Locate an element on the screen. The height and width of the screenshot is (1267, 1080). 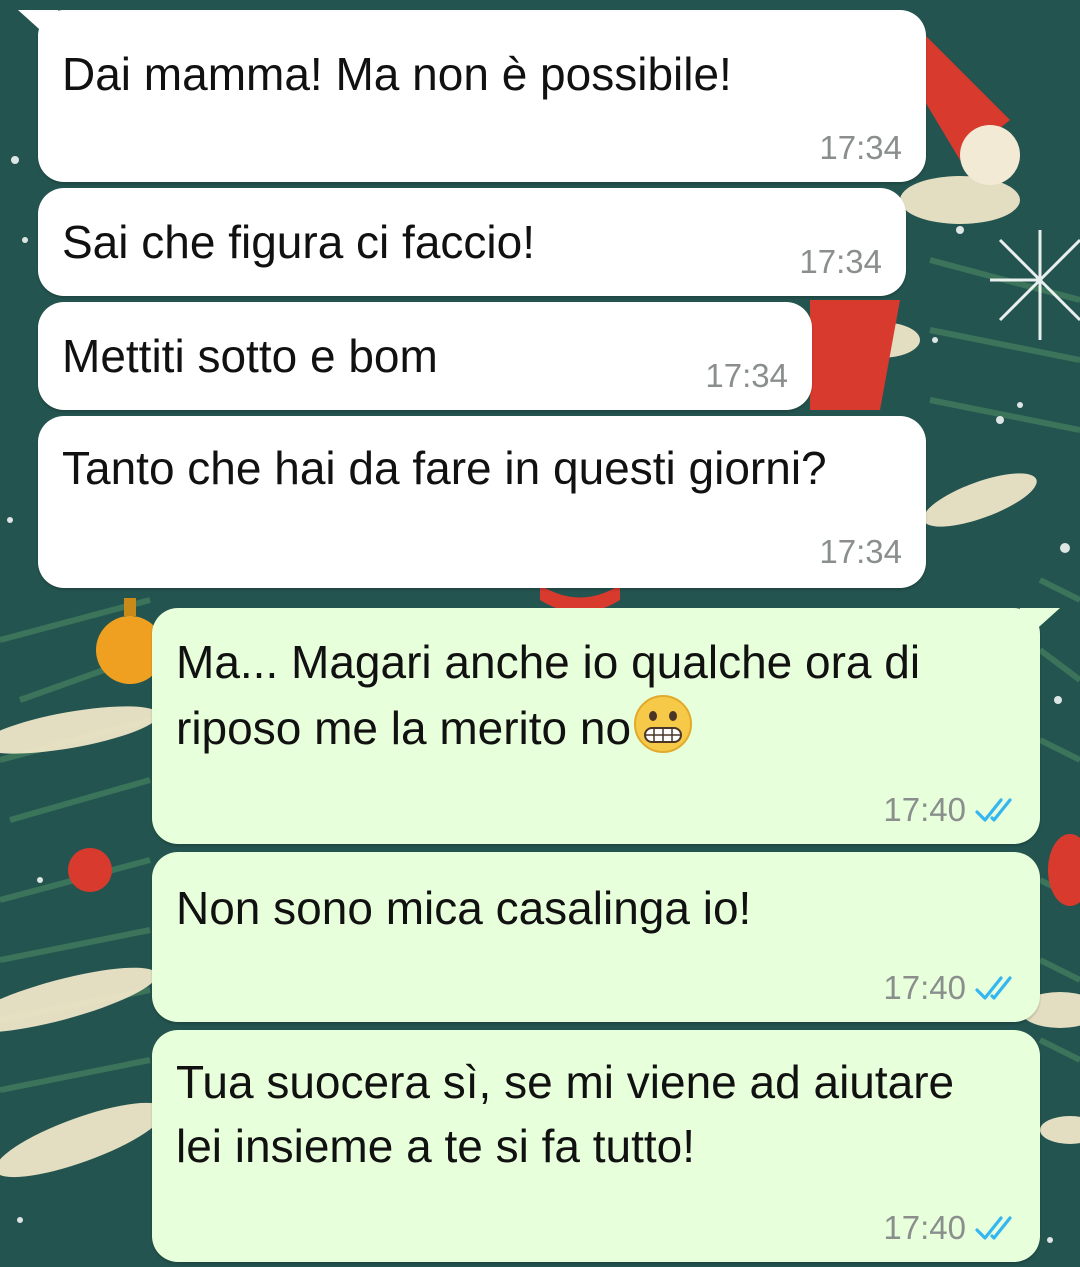
message-outgoing: Non sono mica casalinga io! 17:40 is located at coordinates (596, 937).